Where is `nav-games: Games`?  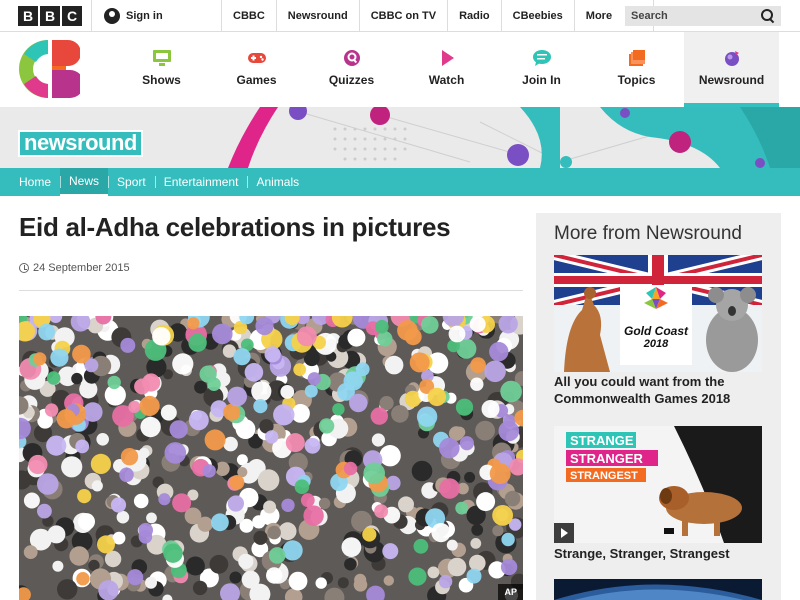 nav-games: Games is located at coordinates (256, 69).